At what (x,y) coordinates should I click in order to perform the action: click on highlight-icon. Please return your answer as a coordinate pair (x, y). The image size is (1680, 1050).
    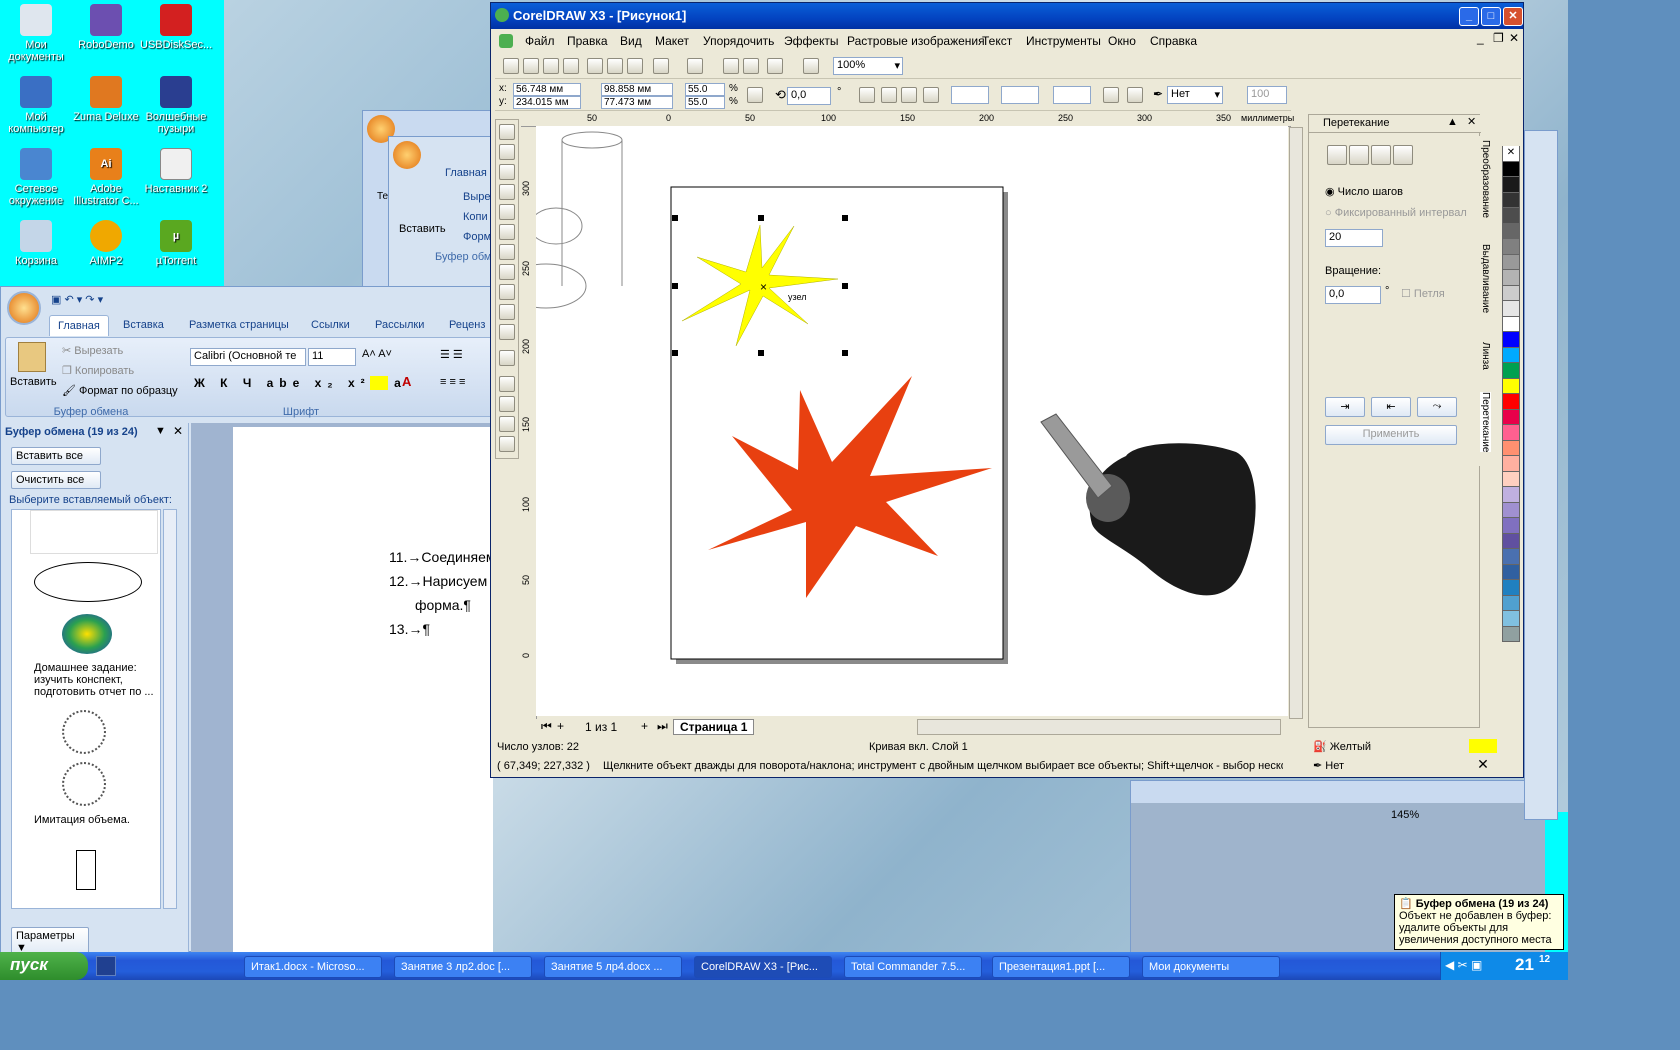
    Looking at the image, I should click on (379, 383).